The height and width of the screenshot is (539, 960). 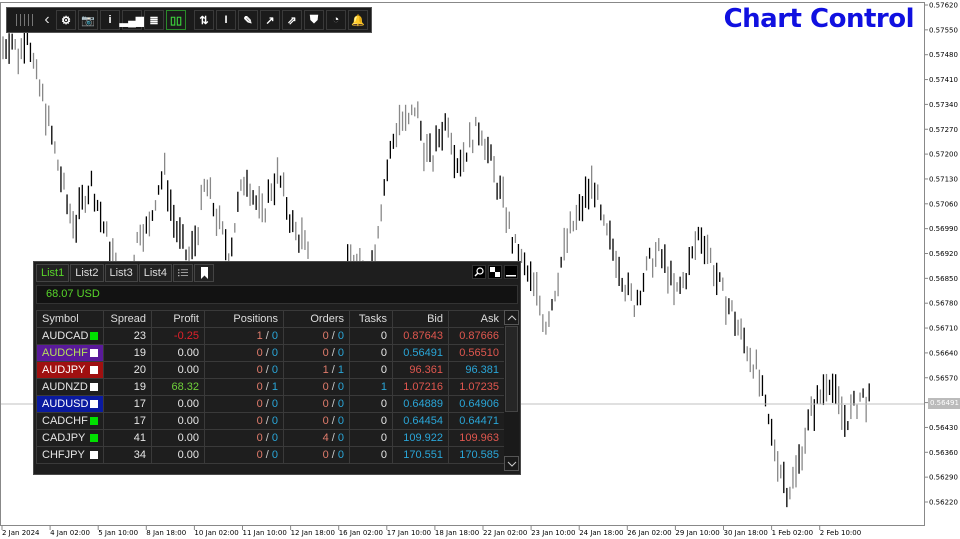 I want to click on tab-list2: List2, so click(x=87, y=273).